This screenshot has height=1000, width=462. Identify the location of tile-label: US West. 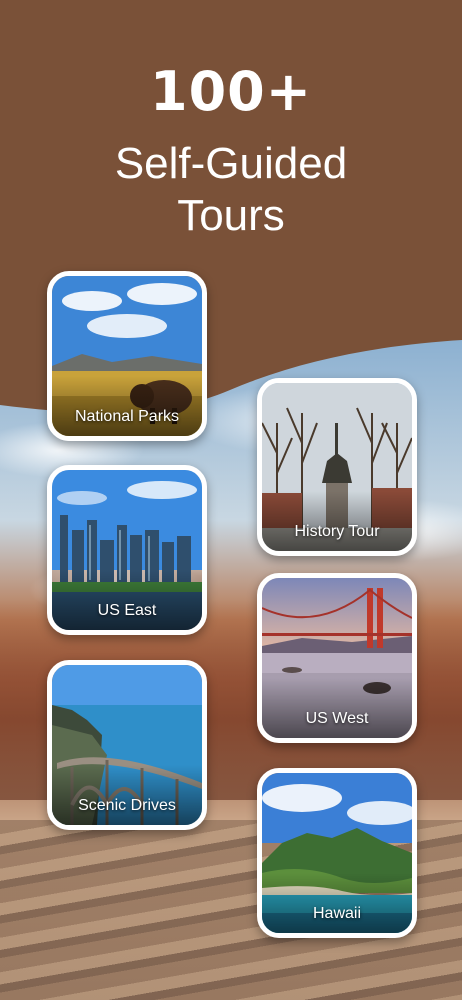
(337, 718).